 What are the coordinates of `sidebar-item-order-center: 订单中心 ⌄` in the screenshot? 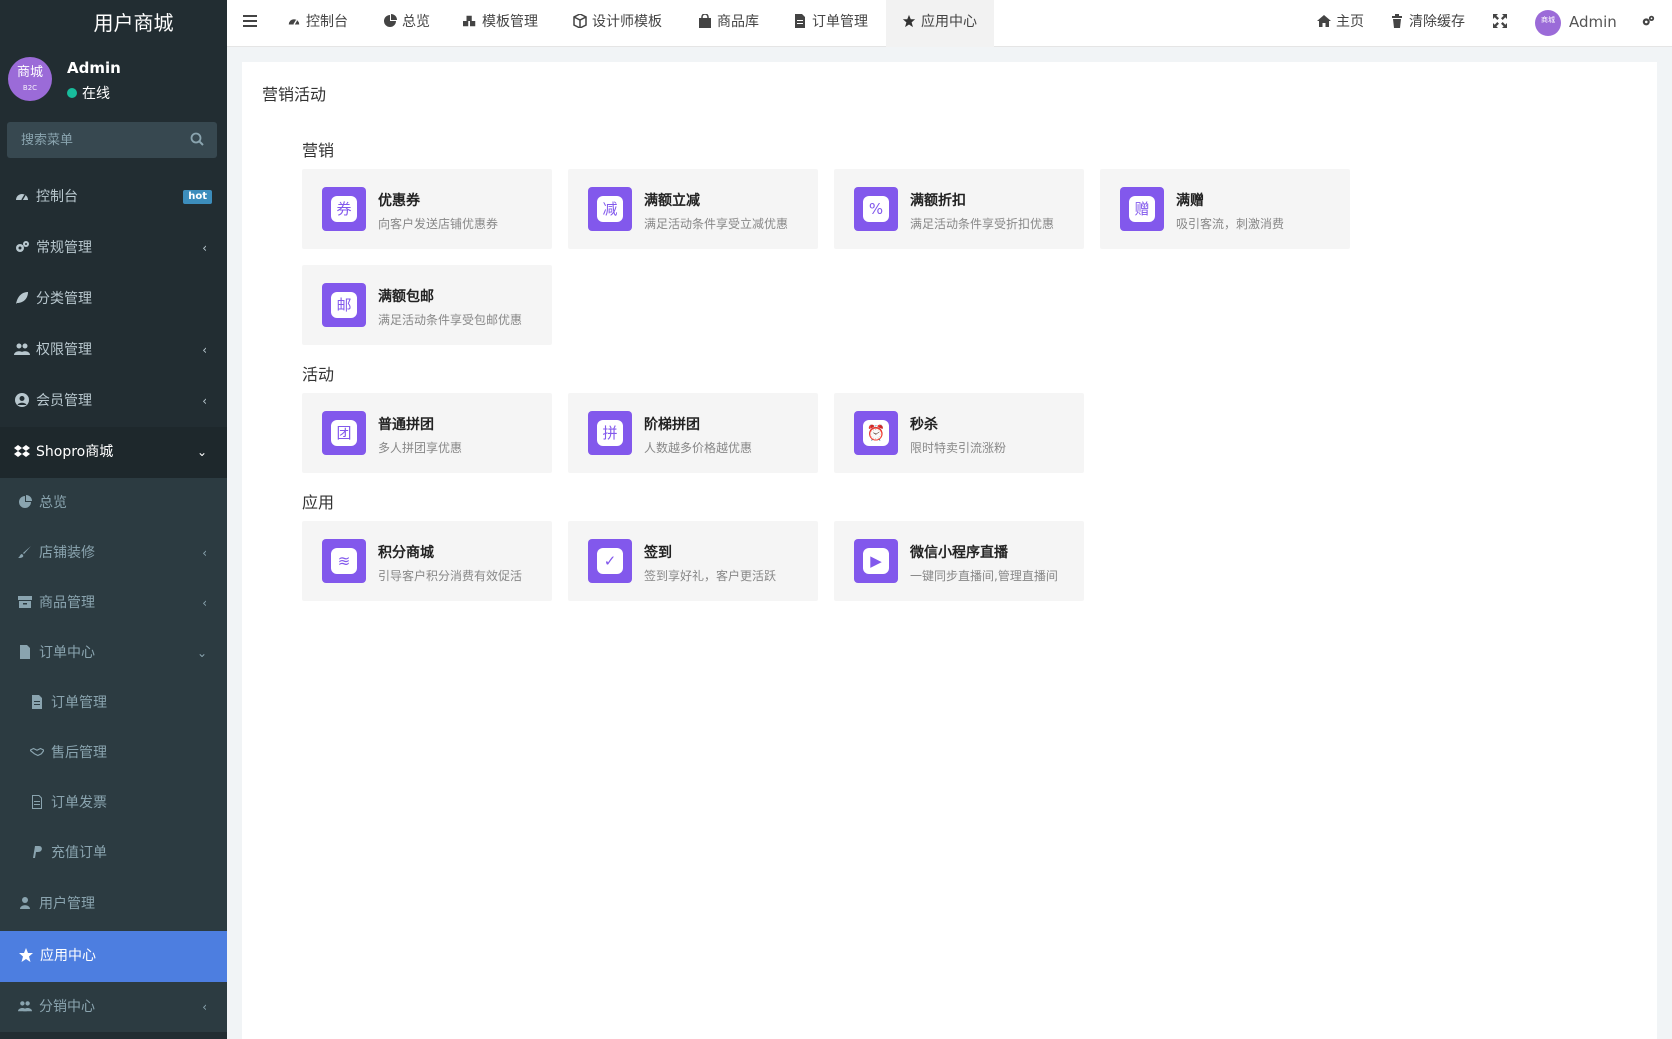 It's located at (113, 653).